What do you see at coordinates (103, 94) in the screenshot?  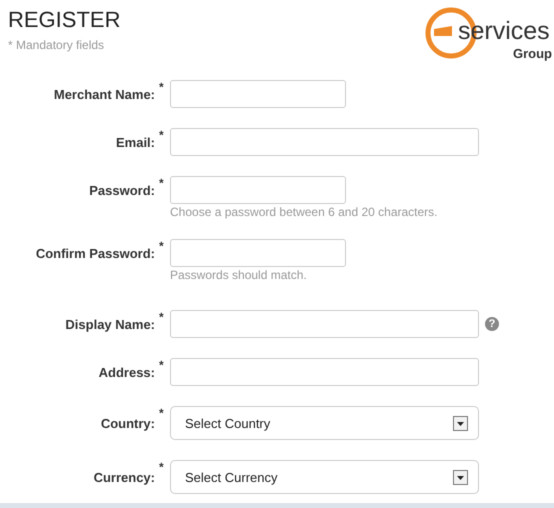 I see `field-label: Merchant Name:` at bounding box center [103, 94].